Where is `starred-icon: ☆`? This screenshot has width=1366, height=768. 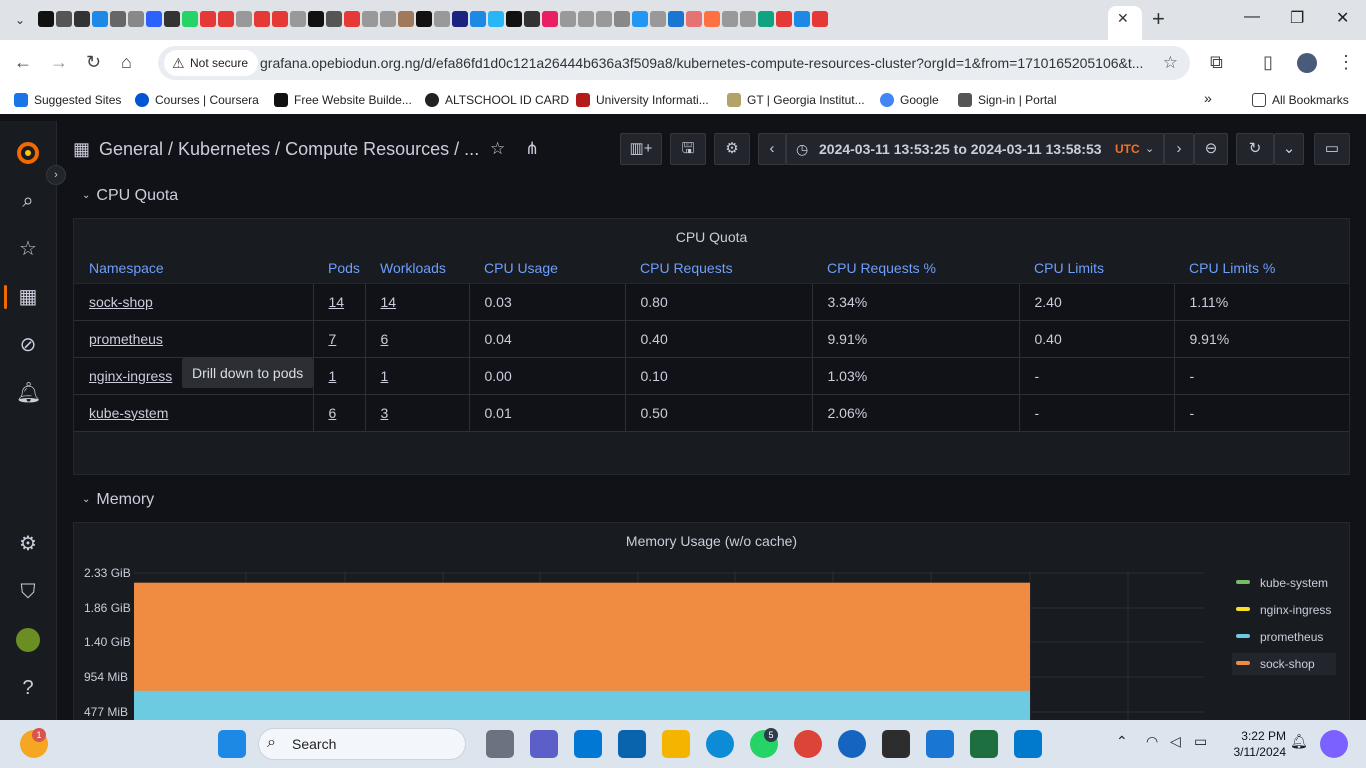 starred-icon: ☆ is located at coordinates (28, 249).